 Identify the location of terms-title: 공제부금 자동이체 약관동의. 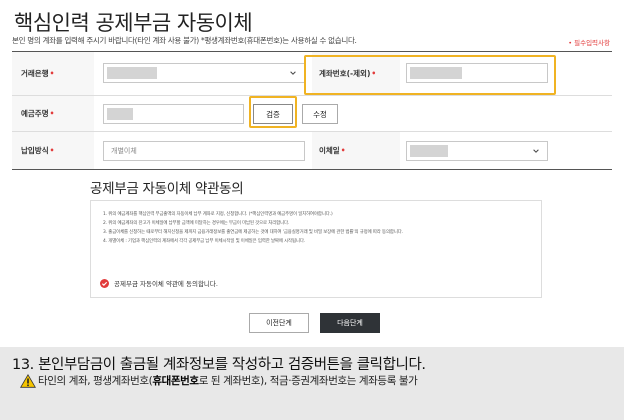
(167, 189).